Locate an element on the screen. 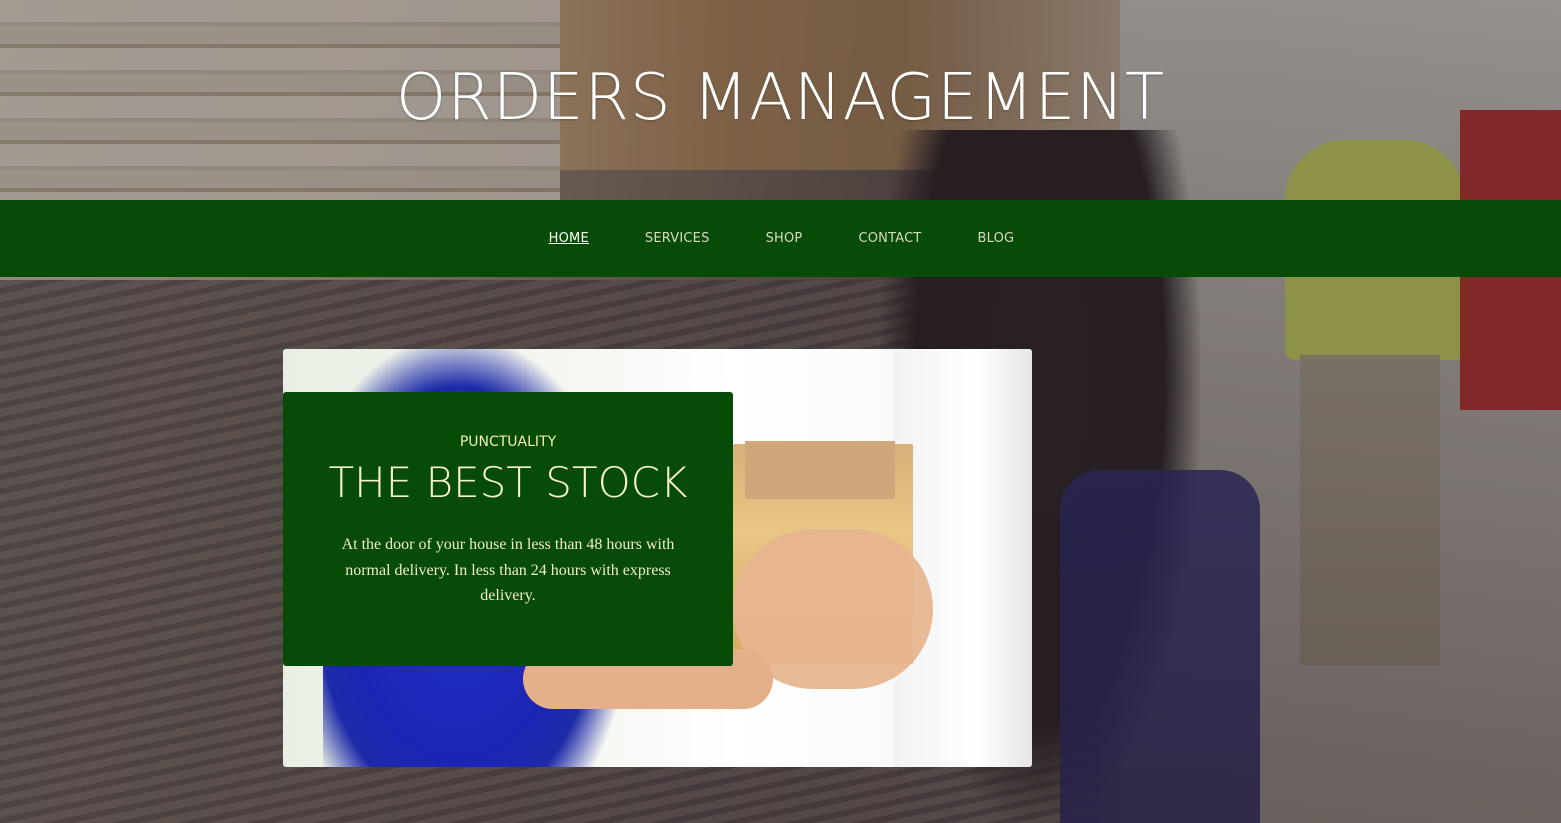 The height and width of the screenshot is (823, 1561). promo-kicker: PUNCTUALITY is located at coordinates (508, 442).